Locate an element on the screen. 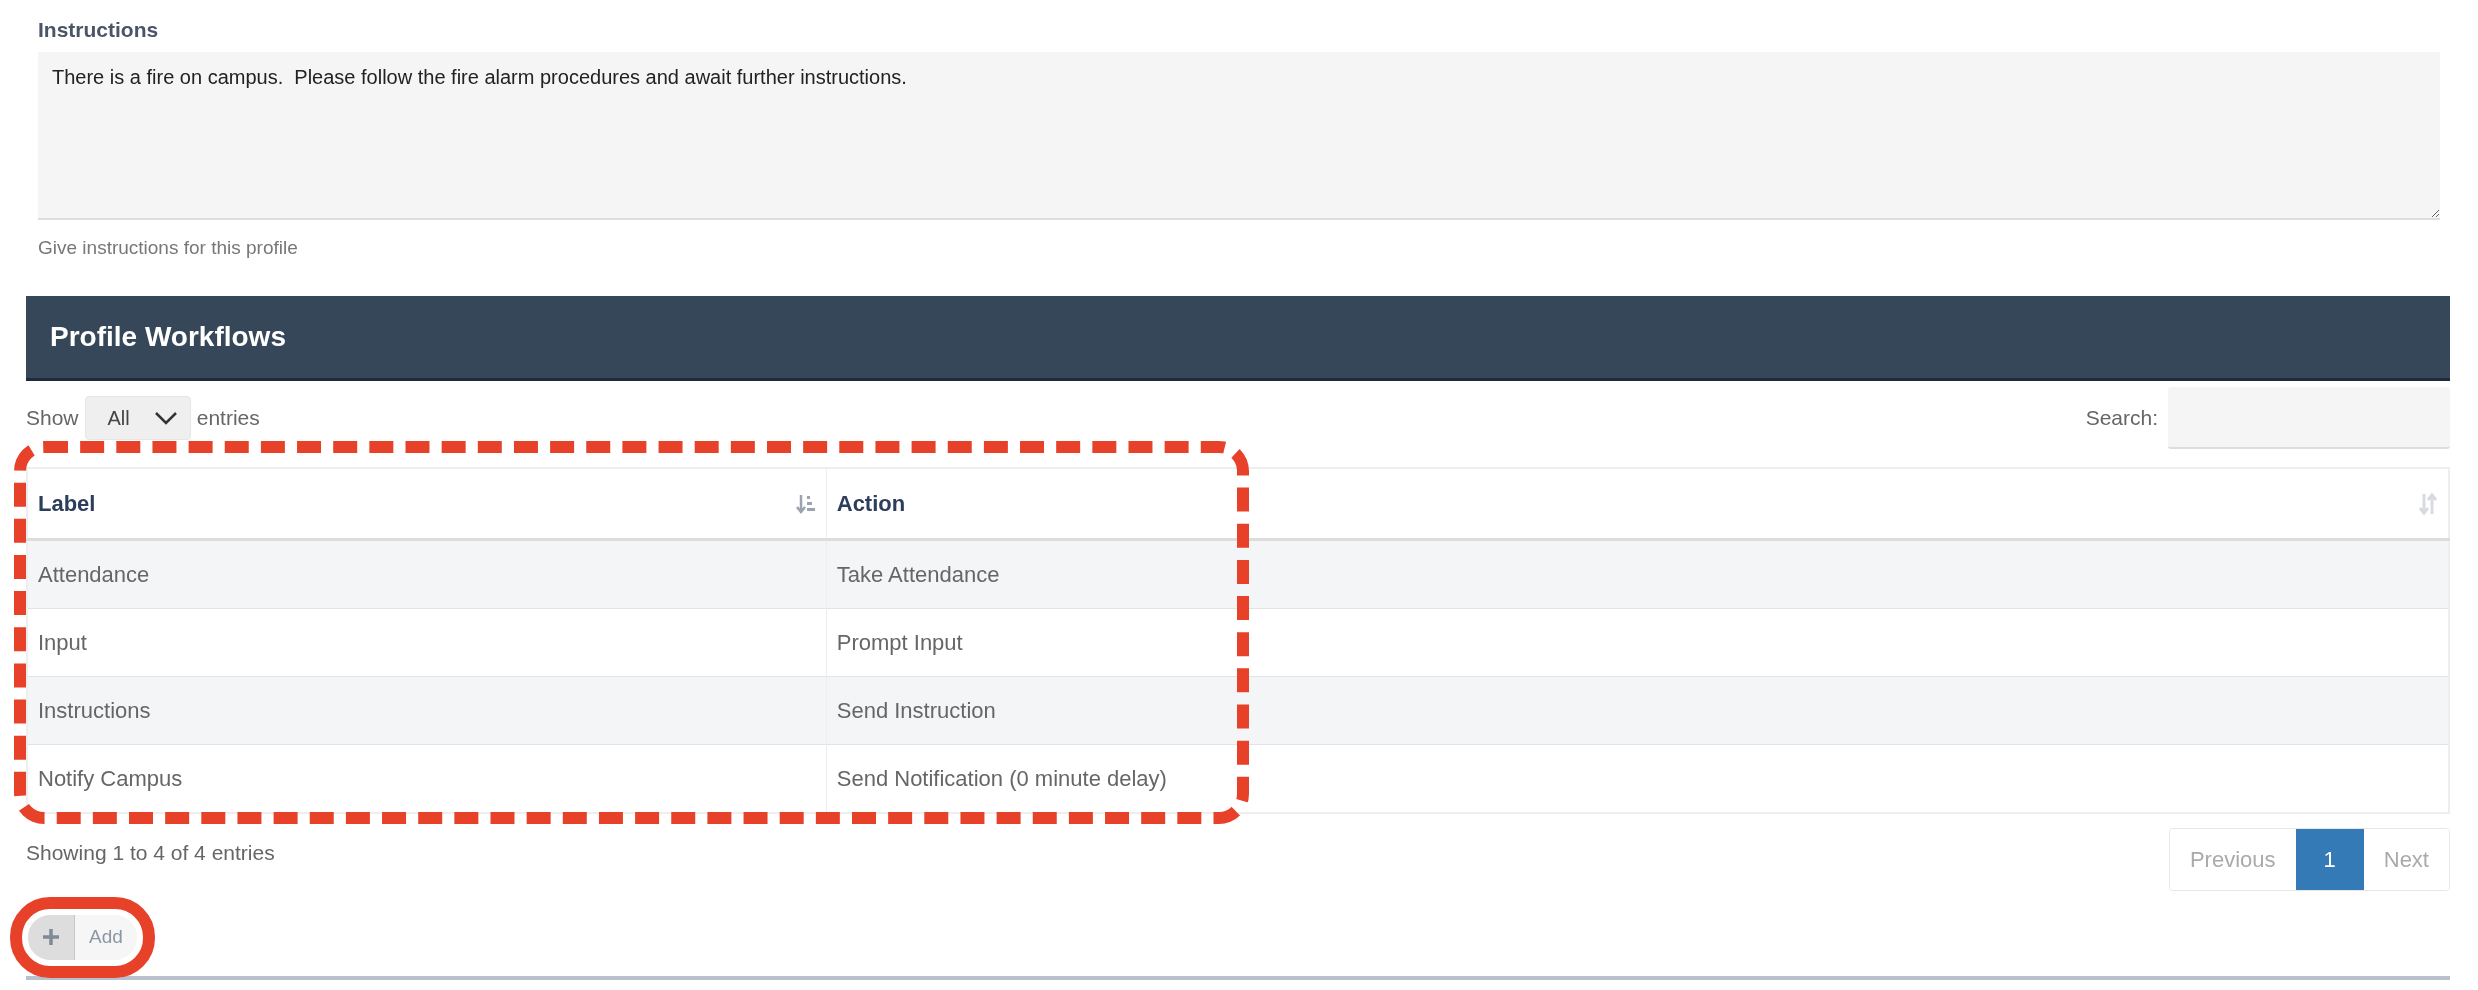  table-cell: Prompt Input is located at coordinates (1637, 642).